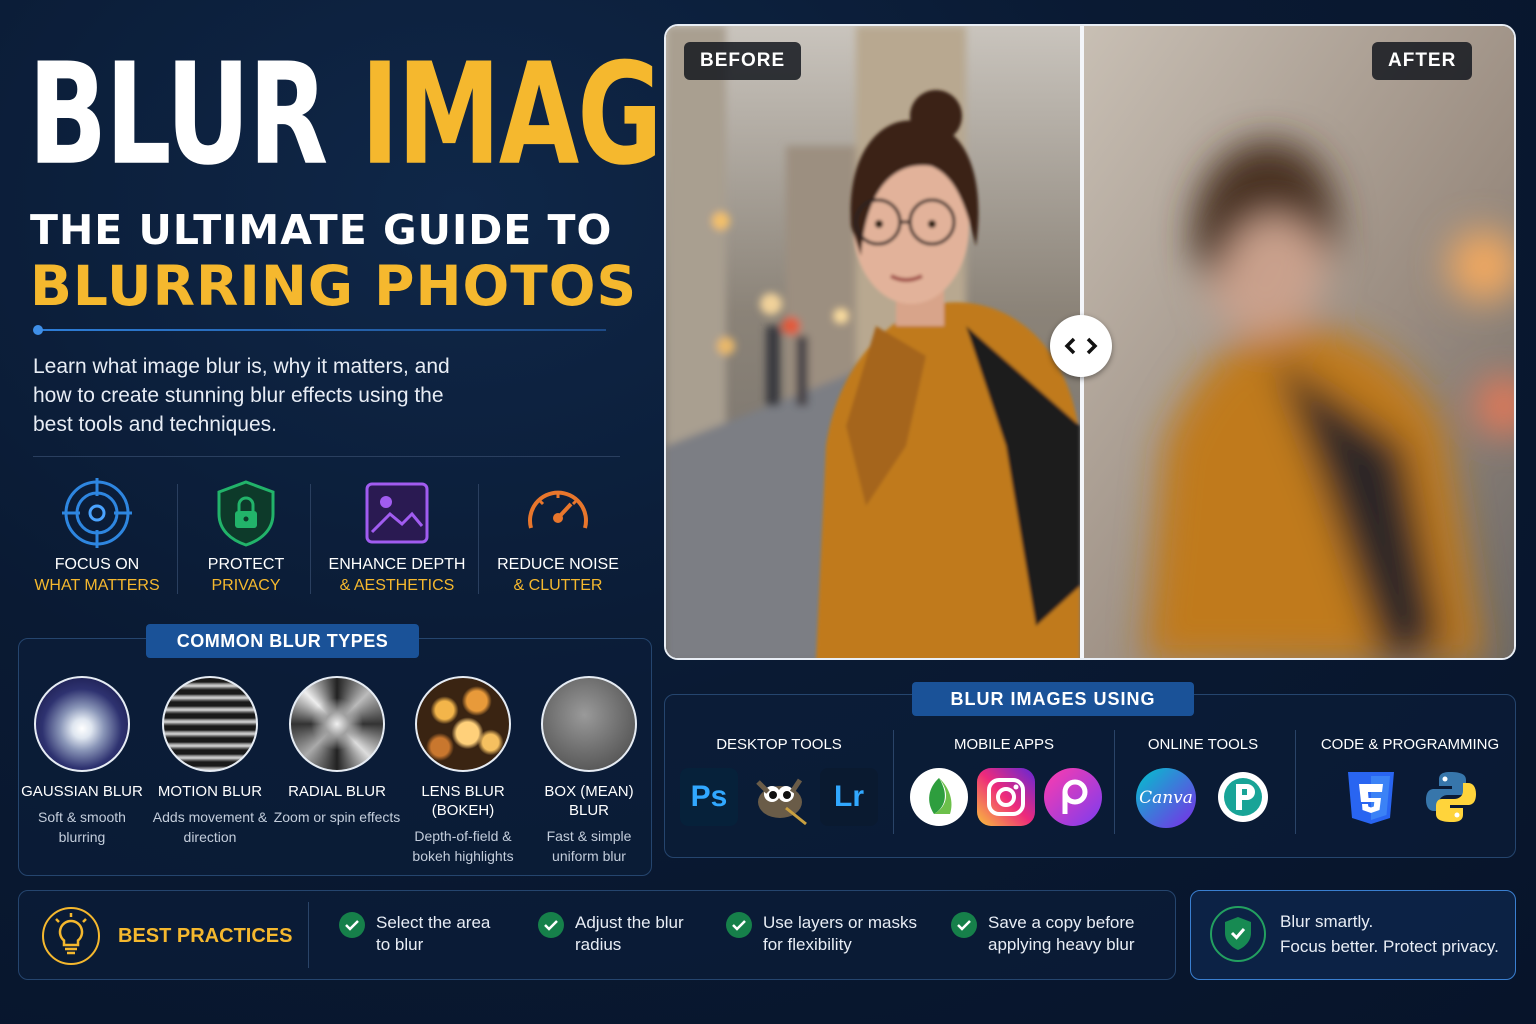 This screenshot has height=1024, width=1536. What do you see at coordinates (849, 797) in the screenshot?
I see `lightroom-icon: Lr` at bounding box center [849, 797].